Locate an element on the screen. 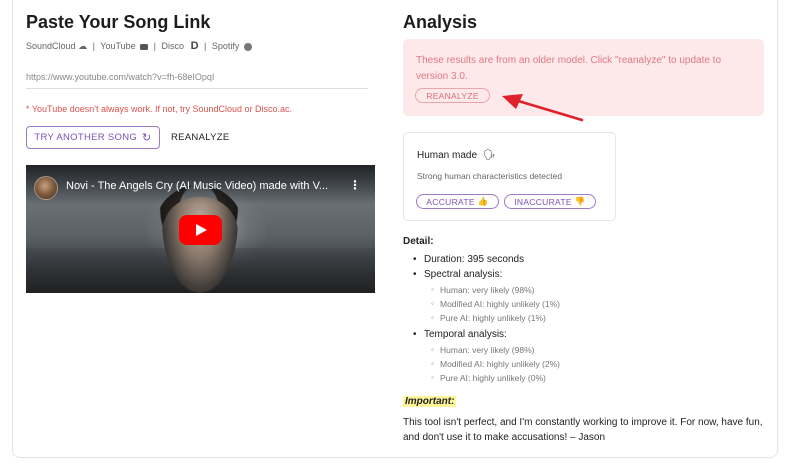  annotation-arrow is located at coordinates (543, 108).